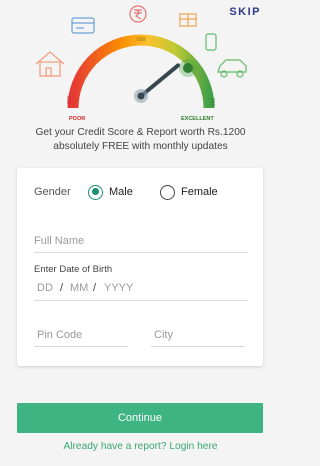 This screenshot has height=466, width=320. I want to click on dob-year-input: YYYY, so click(118, 288).